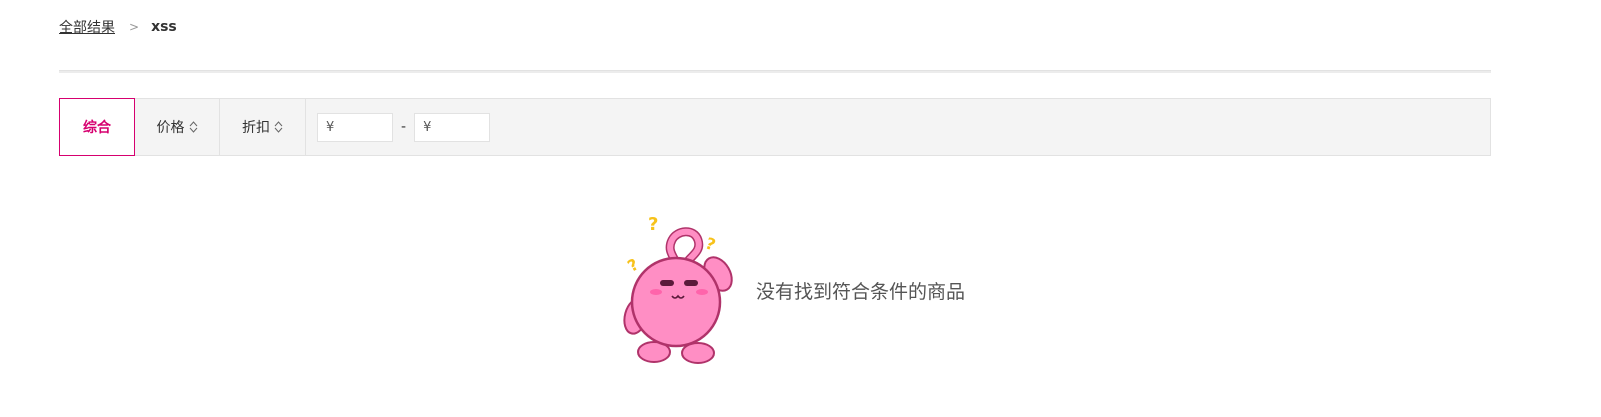 The width and height of the screenshot is (1601, 417). Describe the element at coordinates (398, 127) in the screenshot. I see `price-range: -` at that location.